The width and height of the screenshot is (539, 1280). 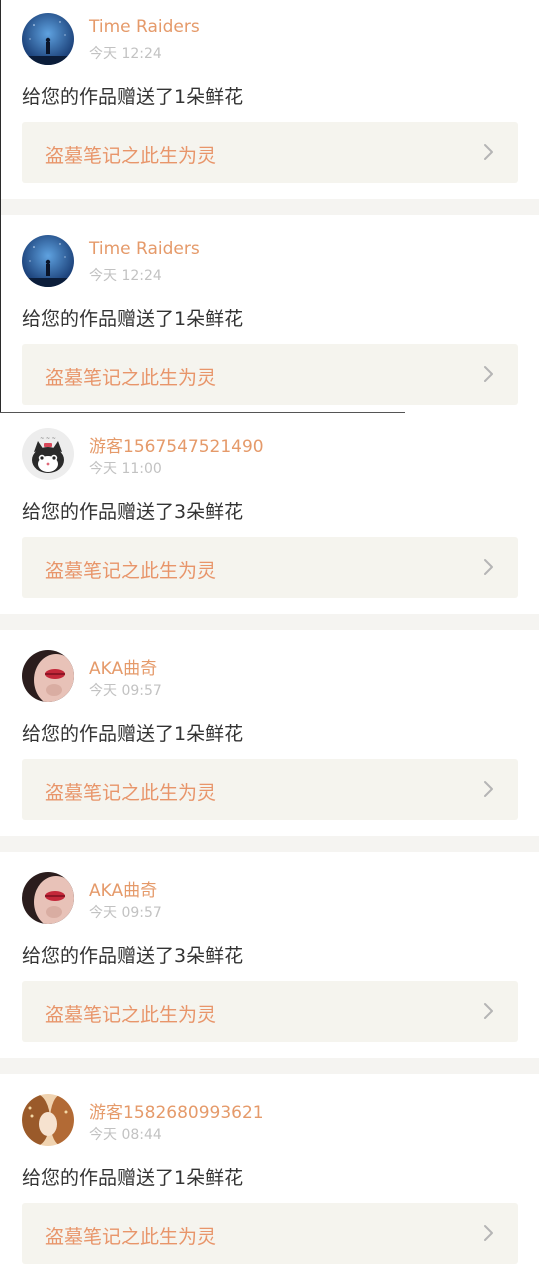 I want to click on user-avatar: ~ ~ ~, so click(x=48, y=454).